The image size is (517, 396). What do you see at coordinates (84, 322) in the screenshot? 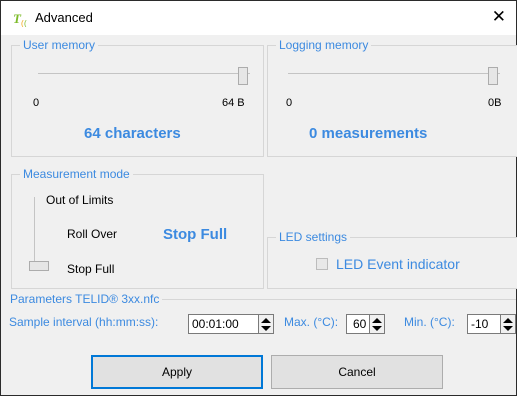
I see `sample-interval-label: Sample interval (hh:mm:ss):` at bounding box center [84, 322].